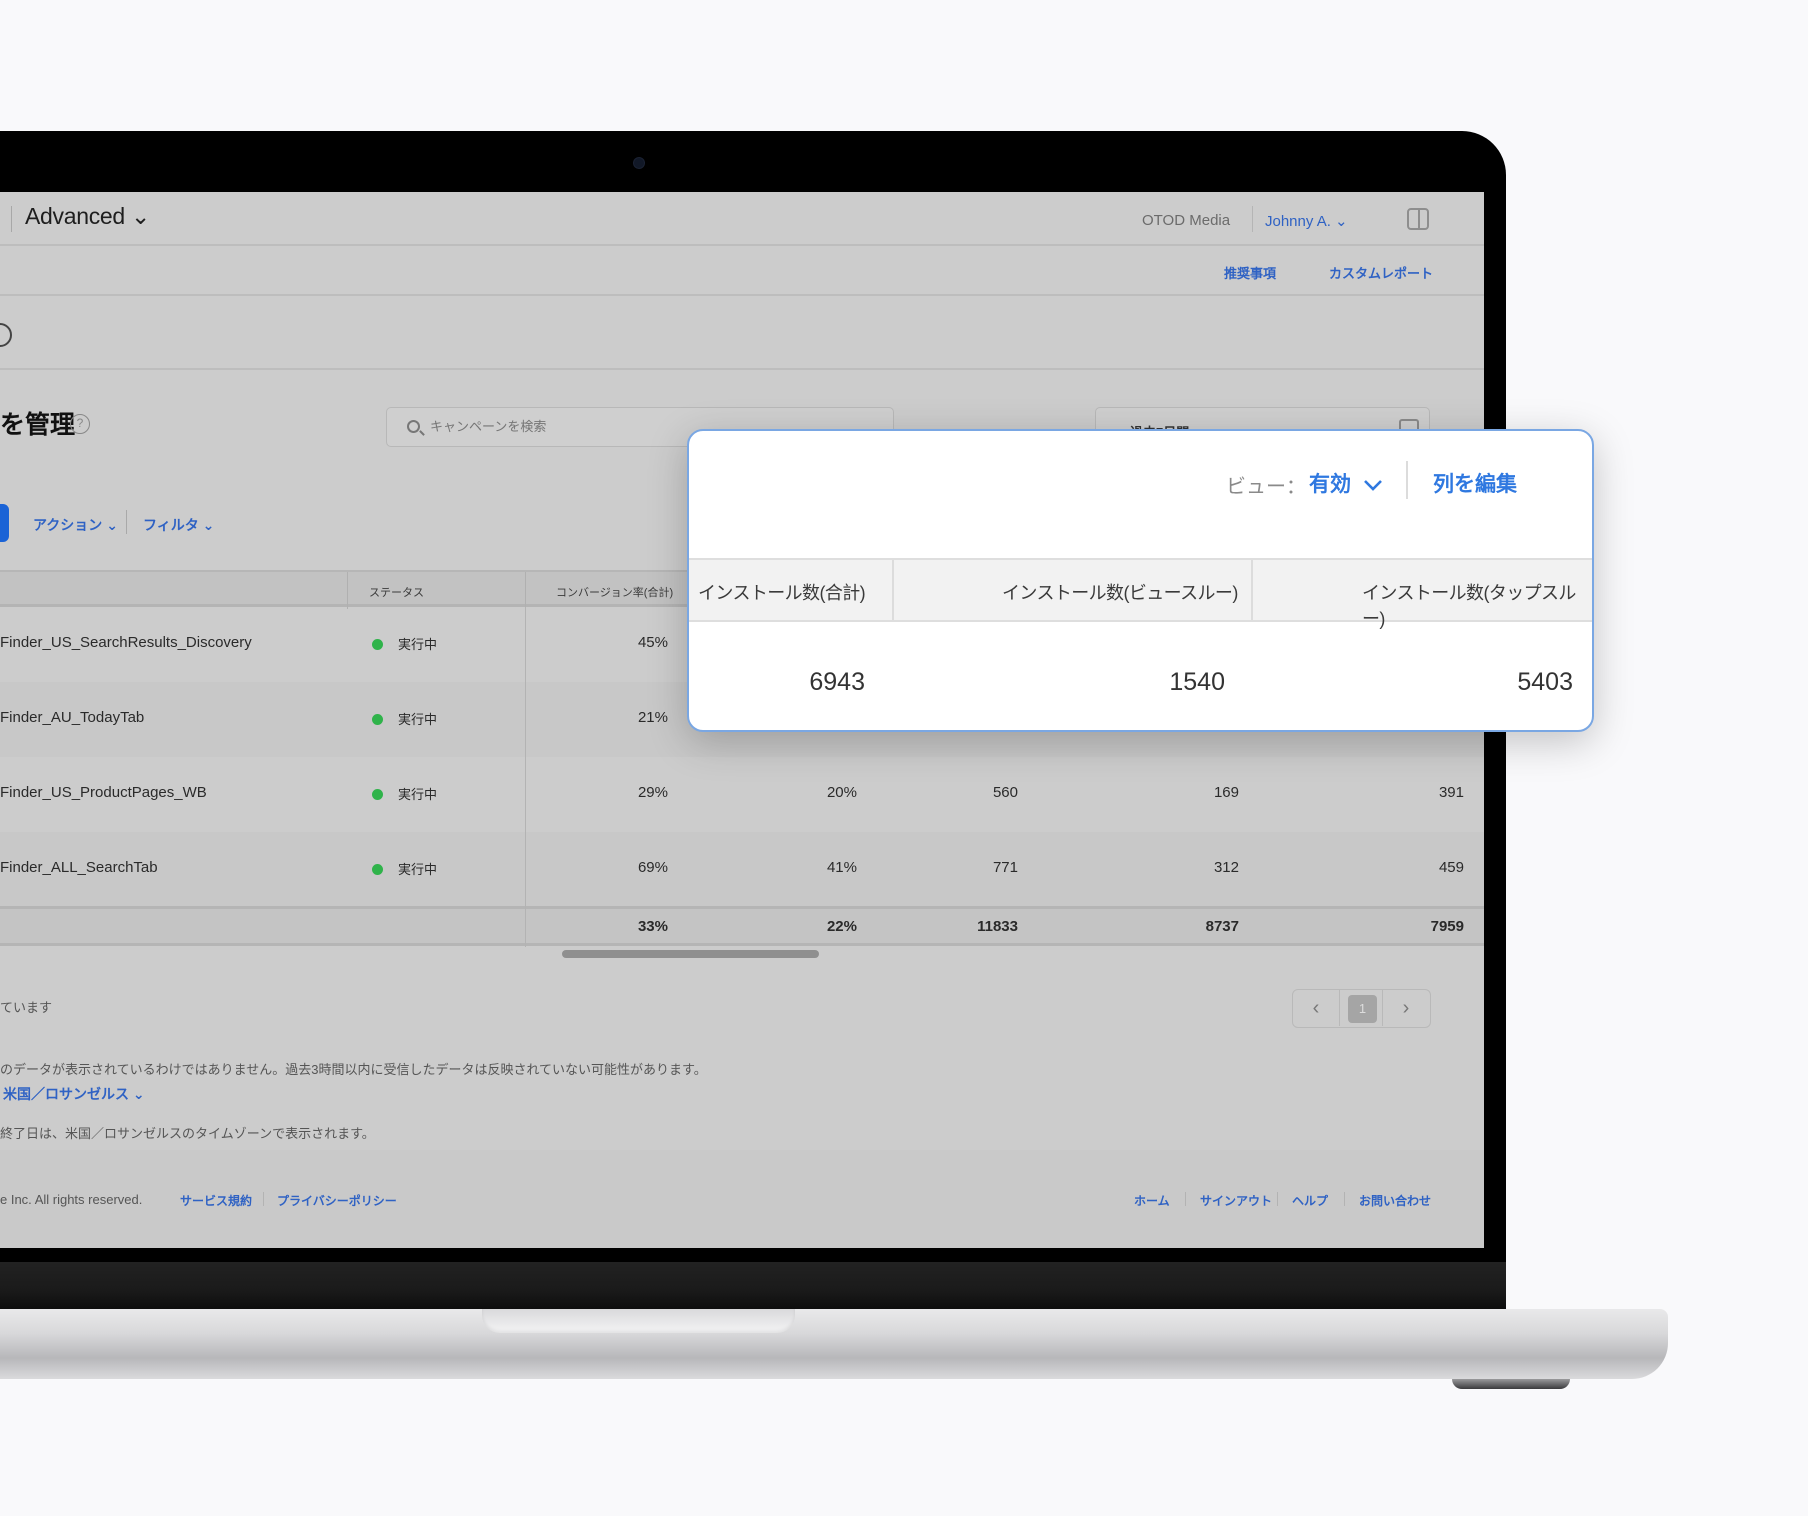  What do you see at coordinates (638, 1321) in the screenshot?
I see `laptop-opening-notch` at bounding box center [638, 1321].